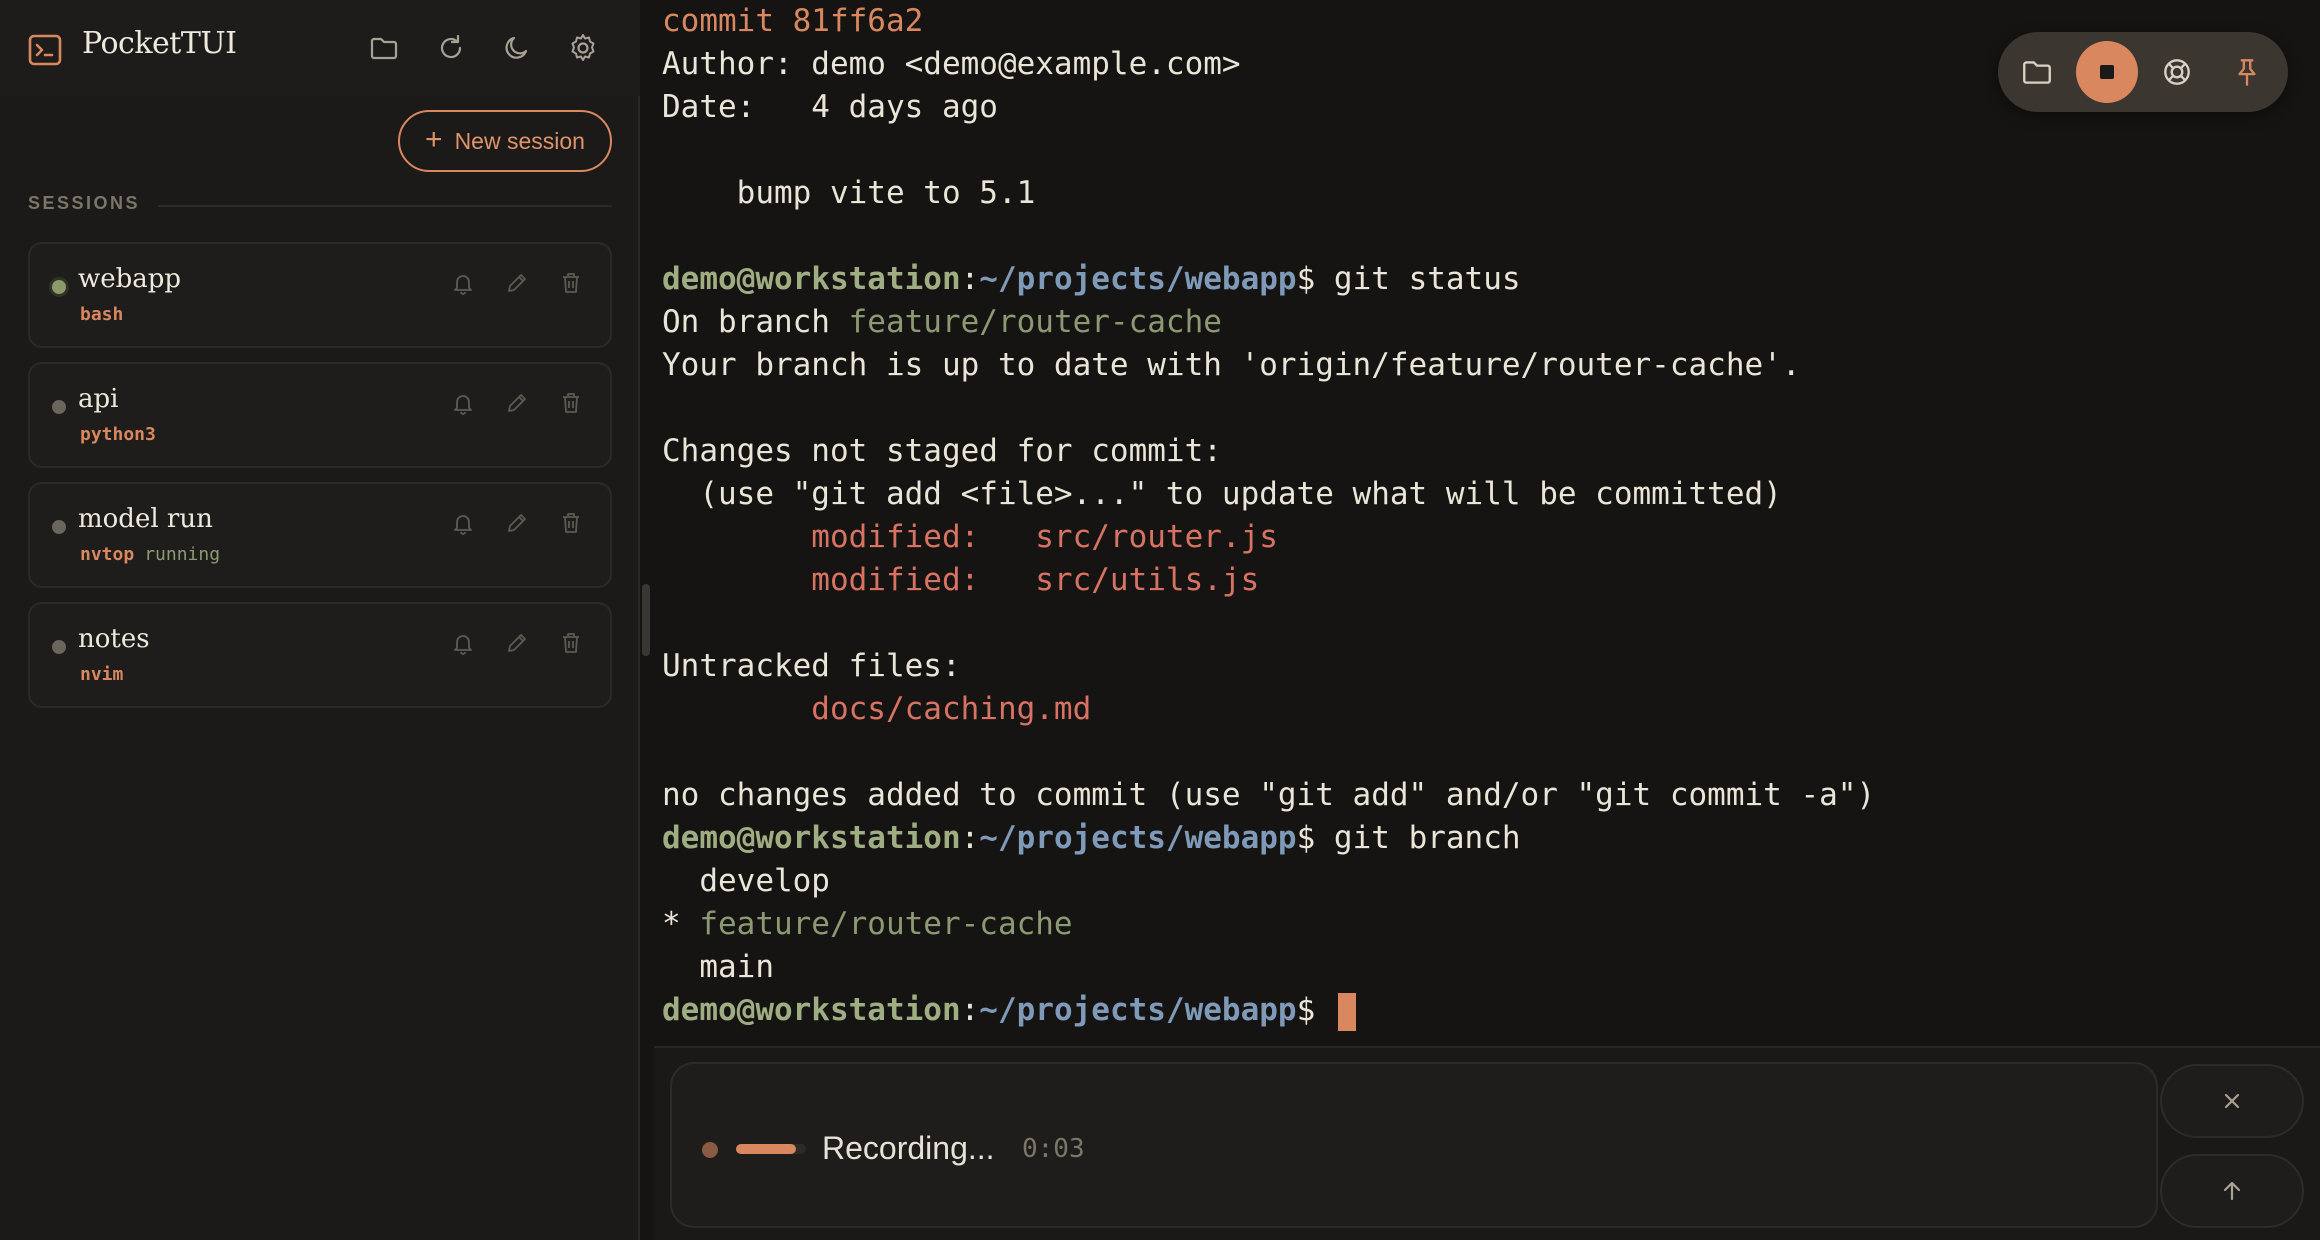  Describe the element at coordinates (145, 519) in the screenshot. I see `session-name: model run` at that location.